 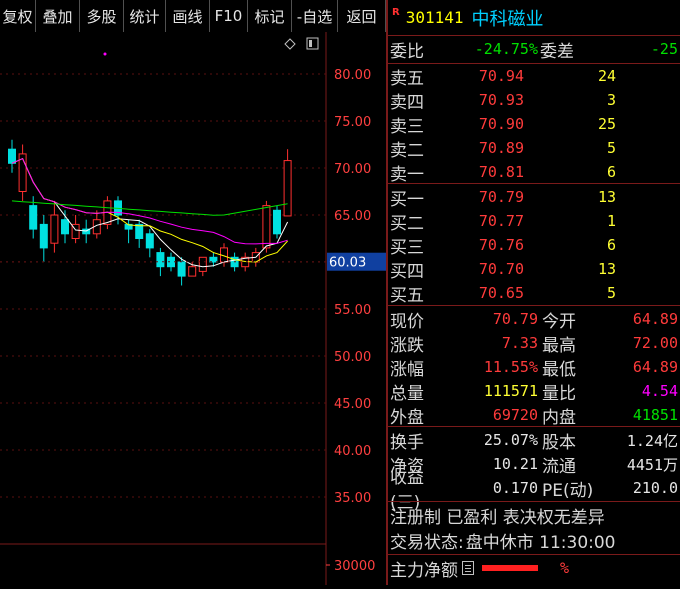 I want to click on toolbar-button-5: F10, so click(x=229, y=16).